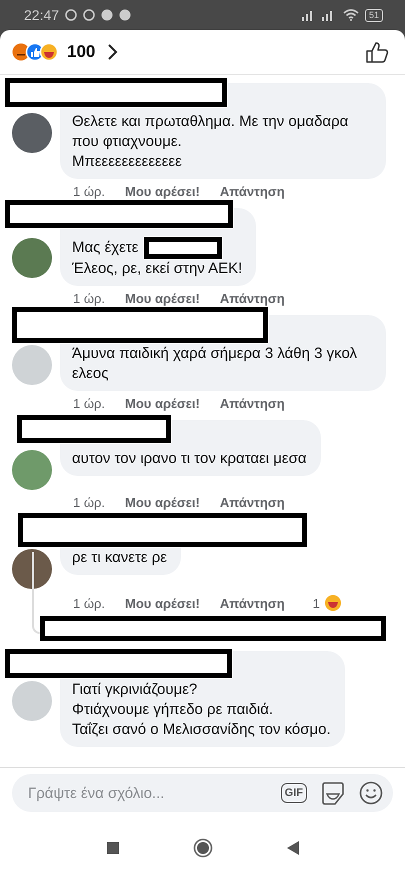 The height and width of the screenshot is (878, 405). What do you see at coordinates (350, 15) in the screenshot?
I see `wifi-icon` at bounding box center [350, 15].